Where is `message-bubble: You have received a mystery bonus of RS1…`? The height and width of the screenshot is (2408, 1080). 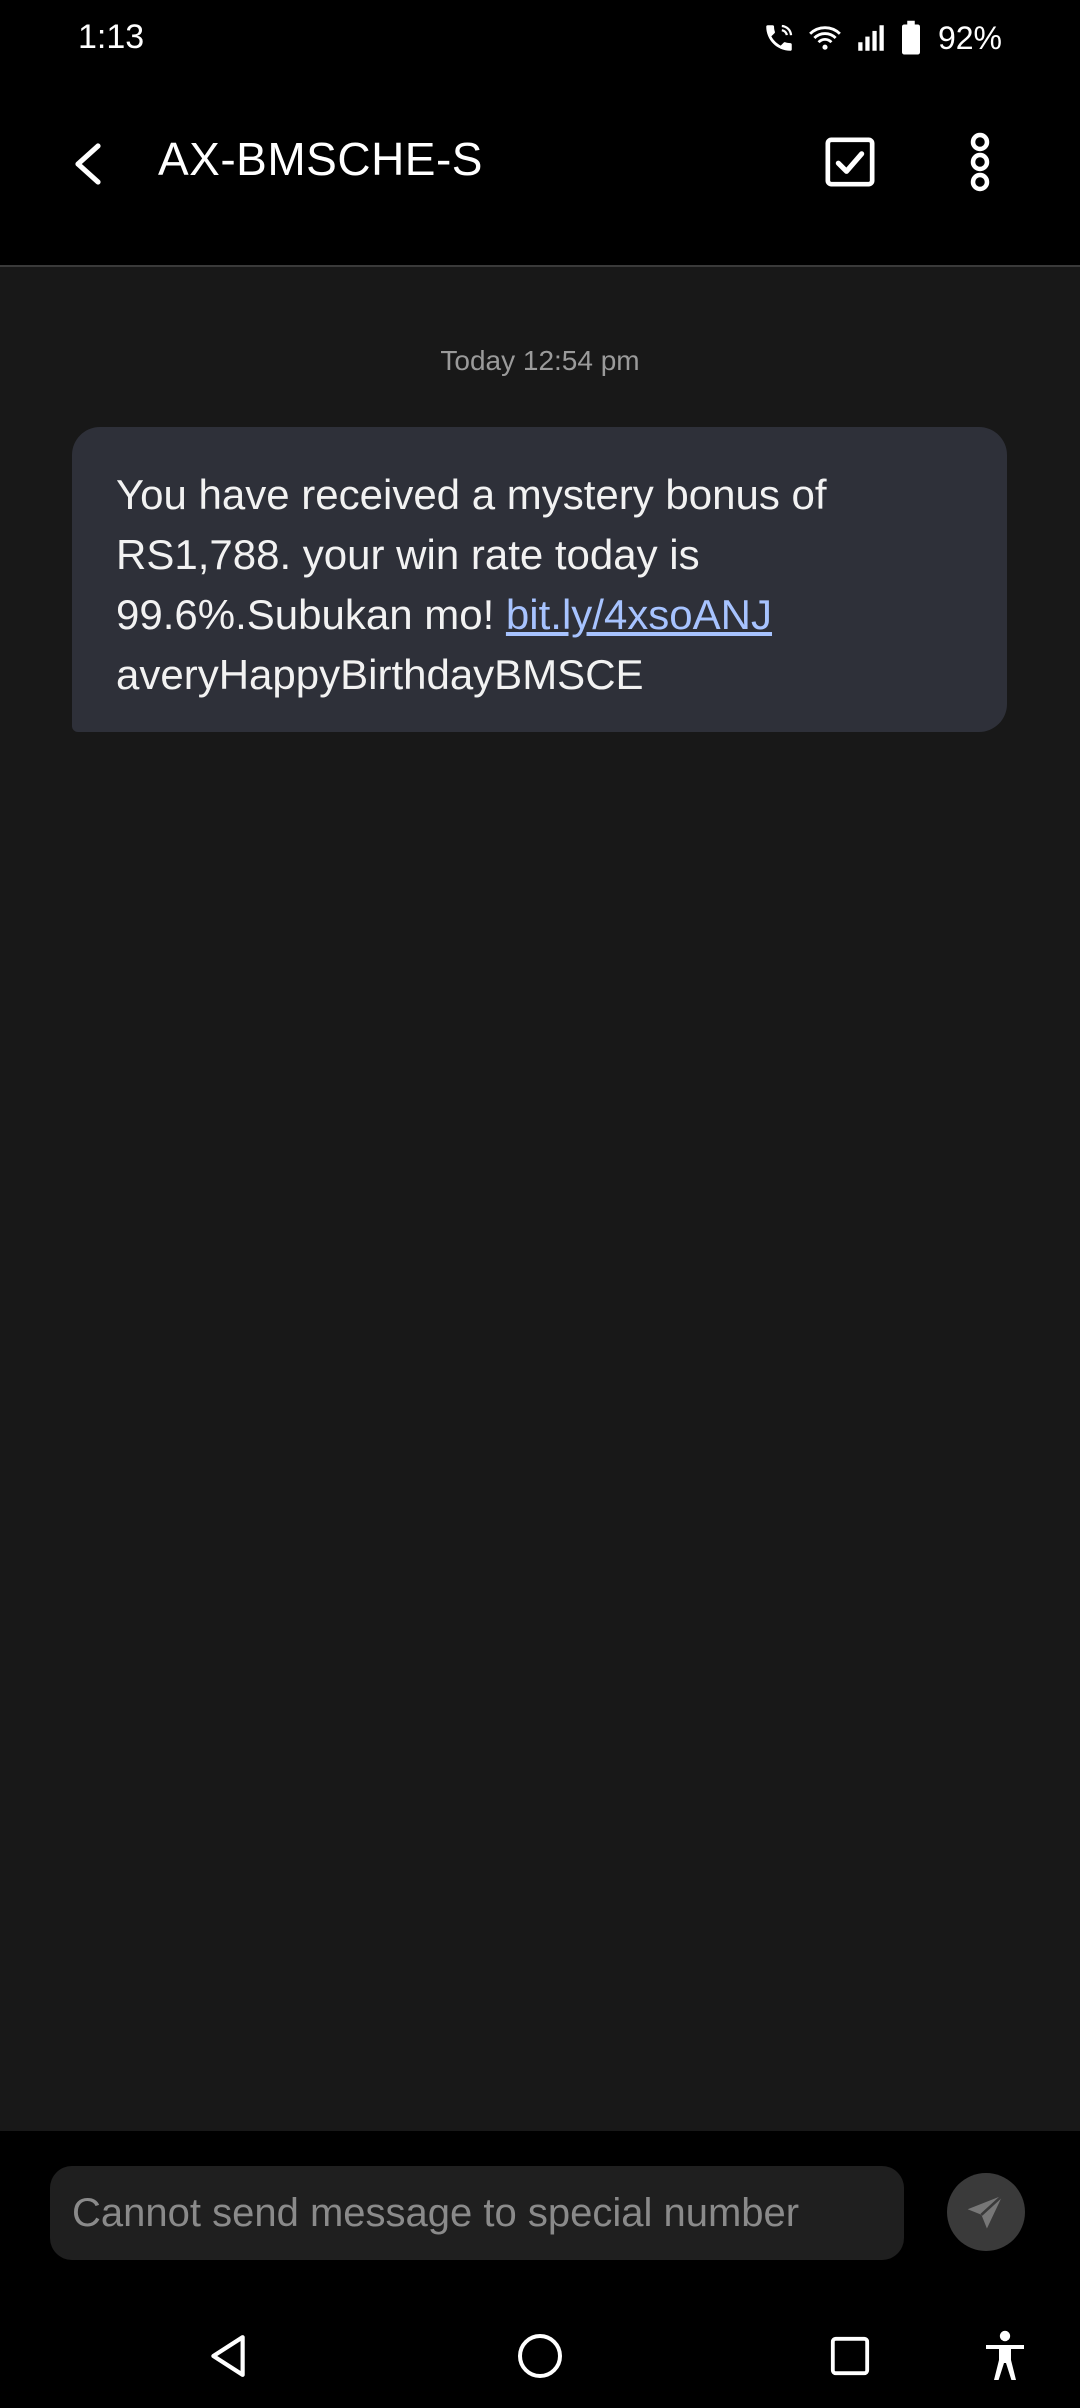
message-bubble: You have received a mystery bonus of RS1… is located at coordinates (539, 579).